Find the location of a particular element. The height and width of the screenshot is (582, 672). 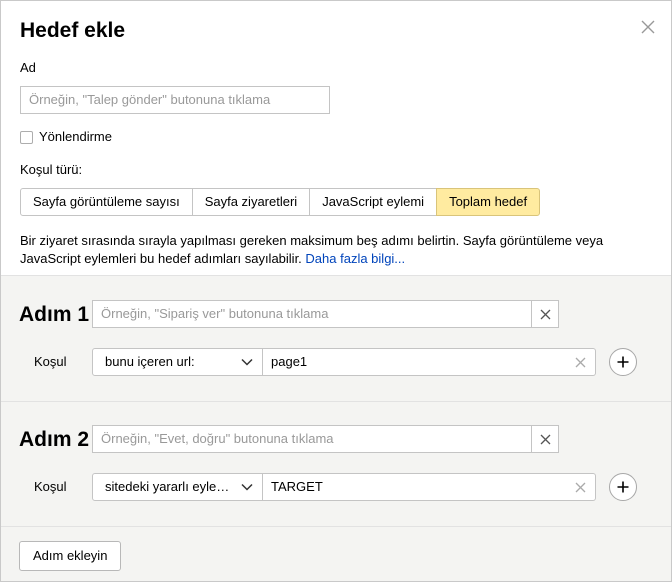

condition-value-input: page1 is located at coordinates (429, 362).